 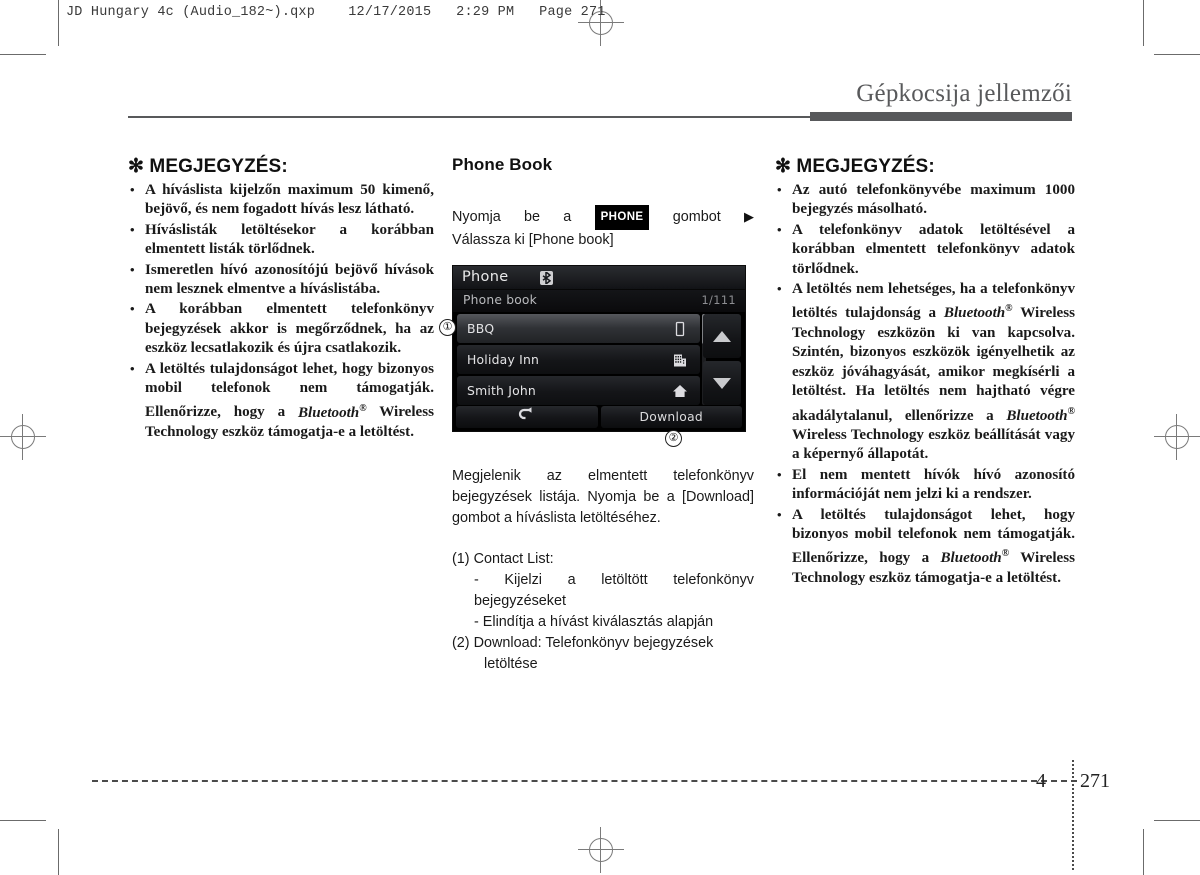 What do you see at coordinates (599, 278) in the screenshot?
I see `device-header-bar: Phone` at bounding box center [599, 278].